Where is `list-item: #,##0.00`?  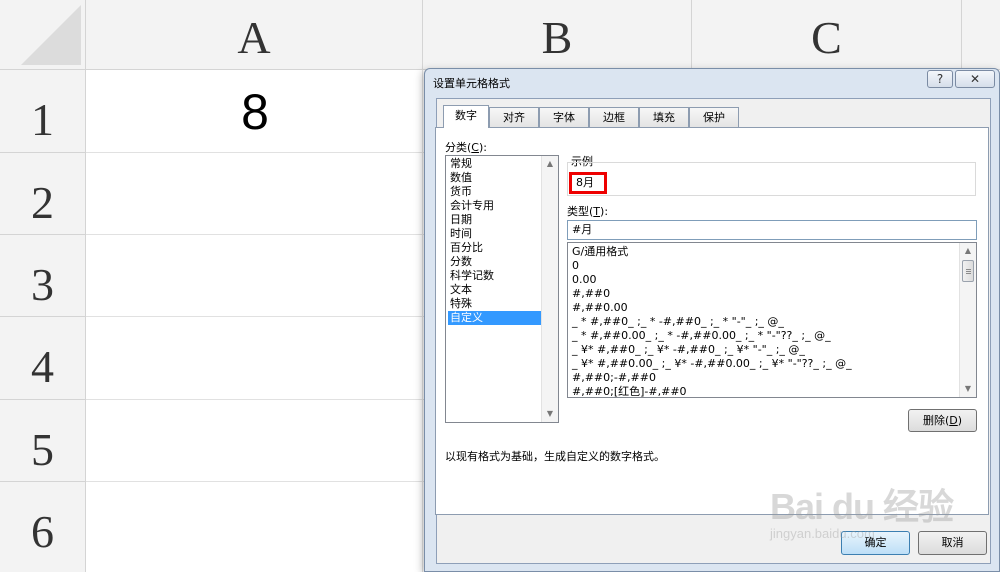 list-item: #,##0.00 is located at coordinates (760, 308).